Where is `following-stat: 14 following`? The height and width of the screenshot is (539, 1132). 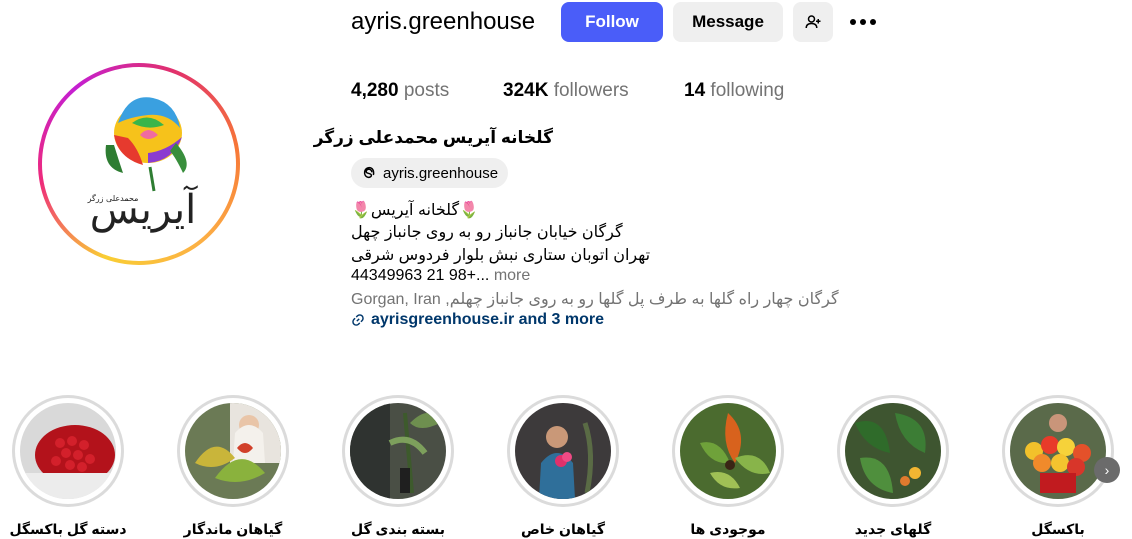
following-stat: 14 following is located at coordinates (734, 91).